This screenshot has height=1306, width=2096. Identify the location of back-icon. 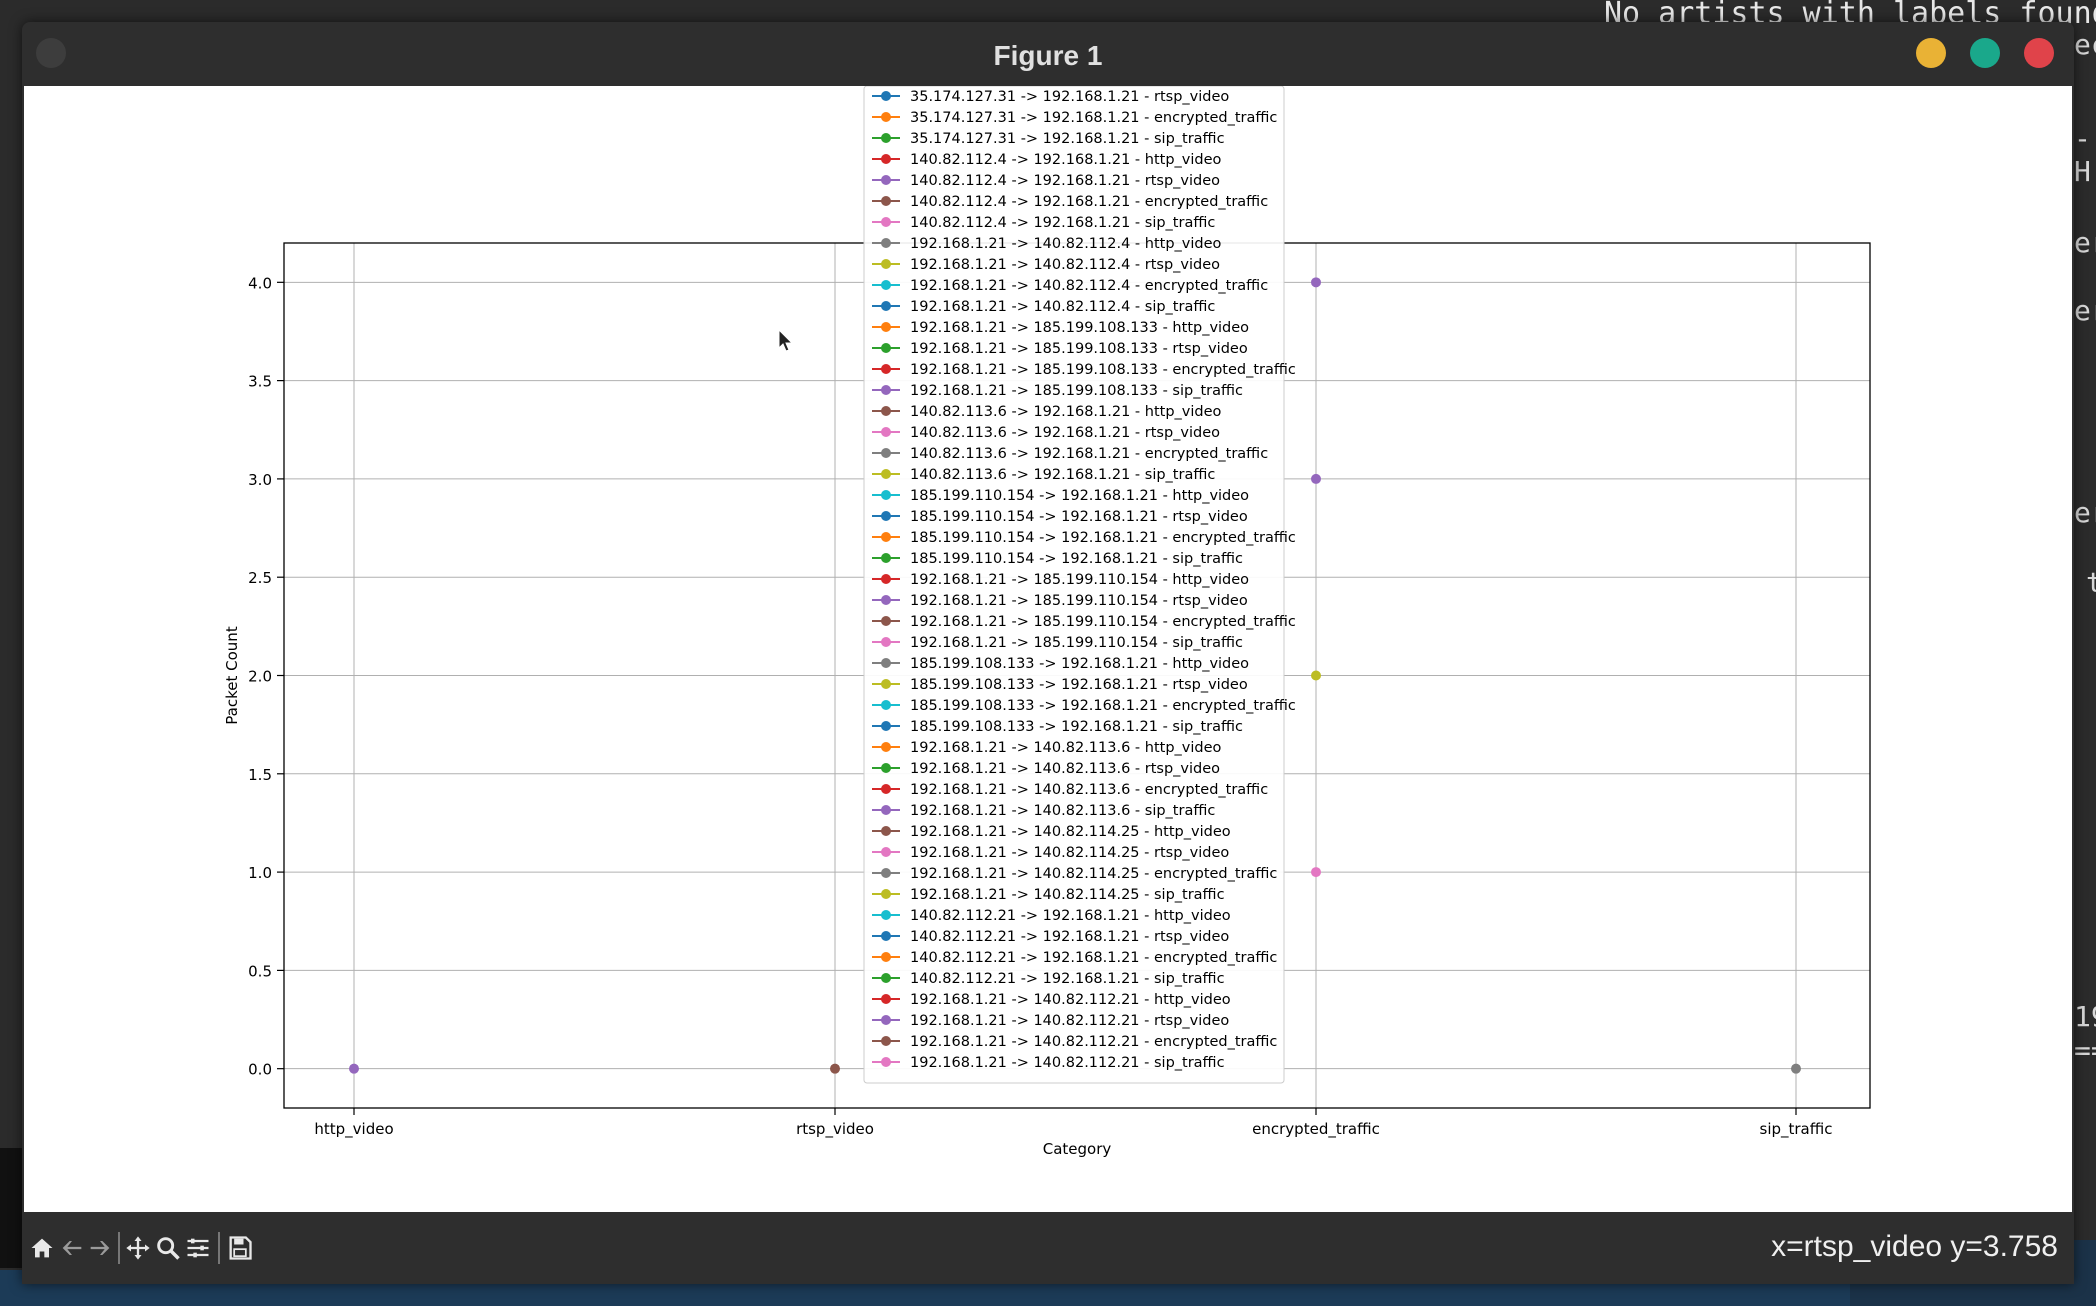
(72, 1248).